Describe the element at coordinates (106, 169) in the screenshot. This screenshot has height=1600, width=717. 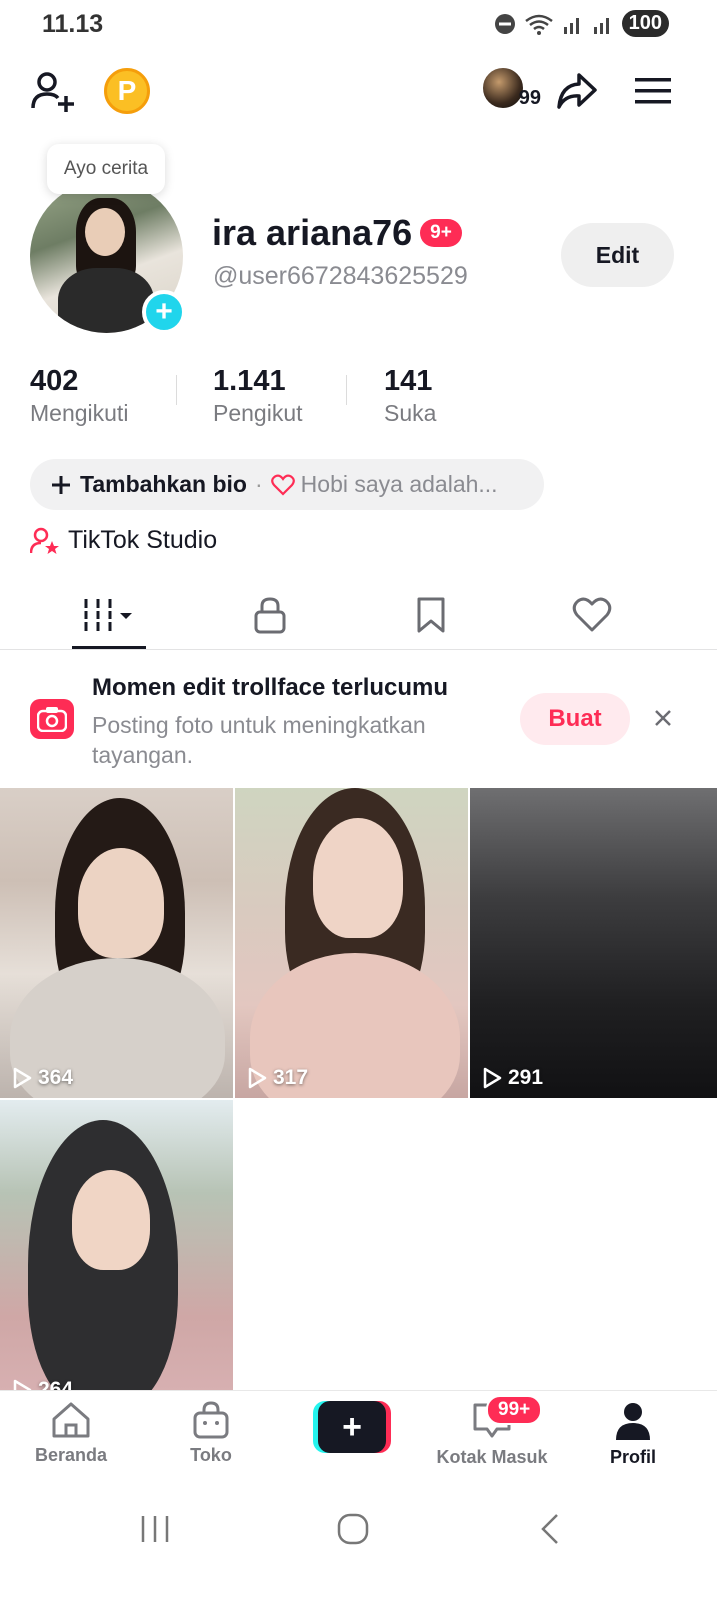
I see `story-prompt-bubble: Ayo cerita` at that location.